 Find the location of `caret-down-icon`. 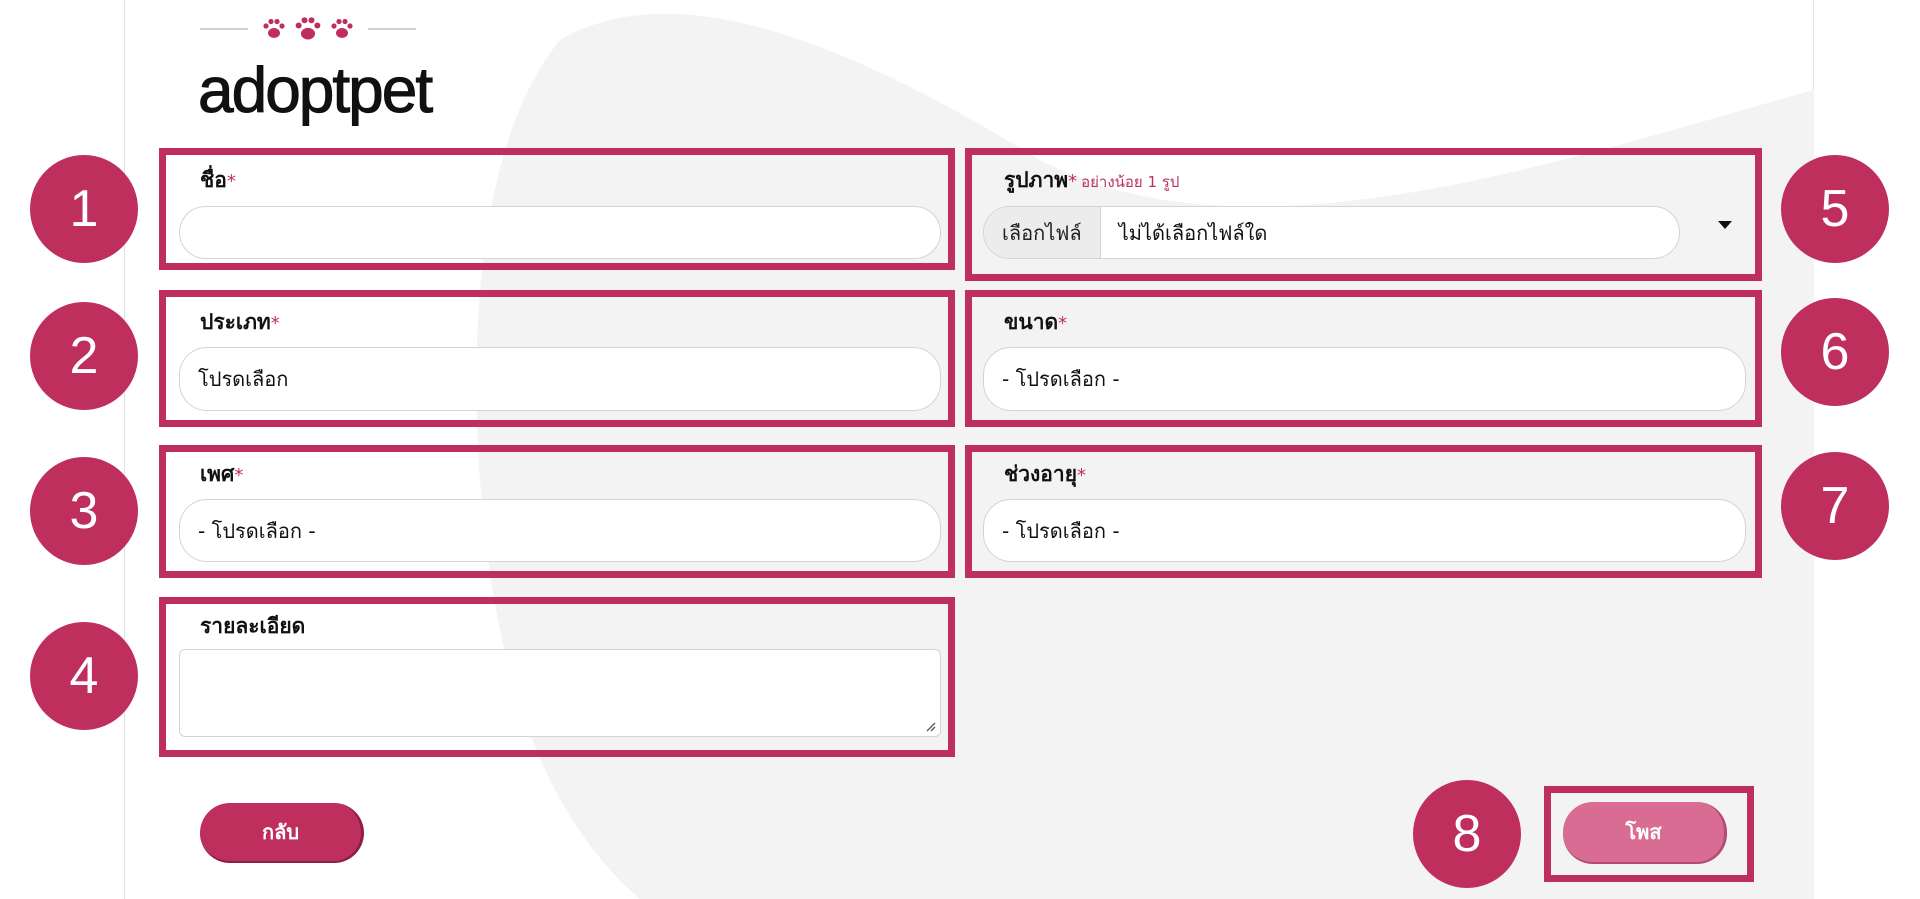

caret-down-icon is located at coordinates (1725, 225).